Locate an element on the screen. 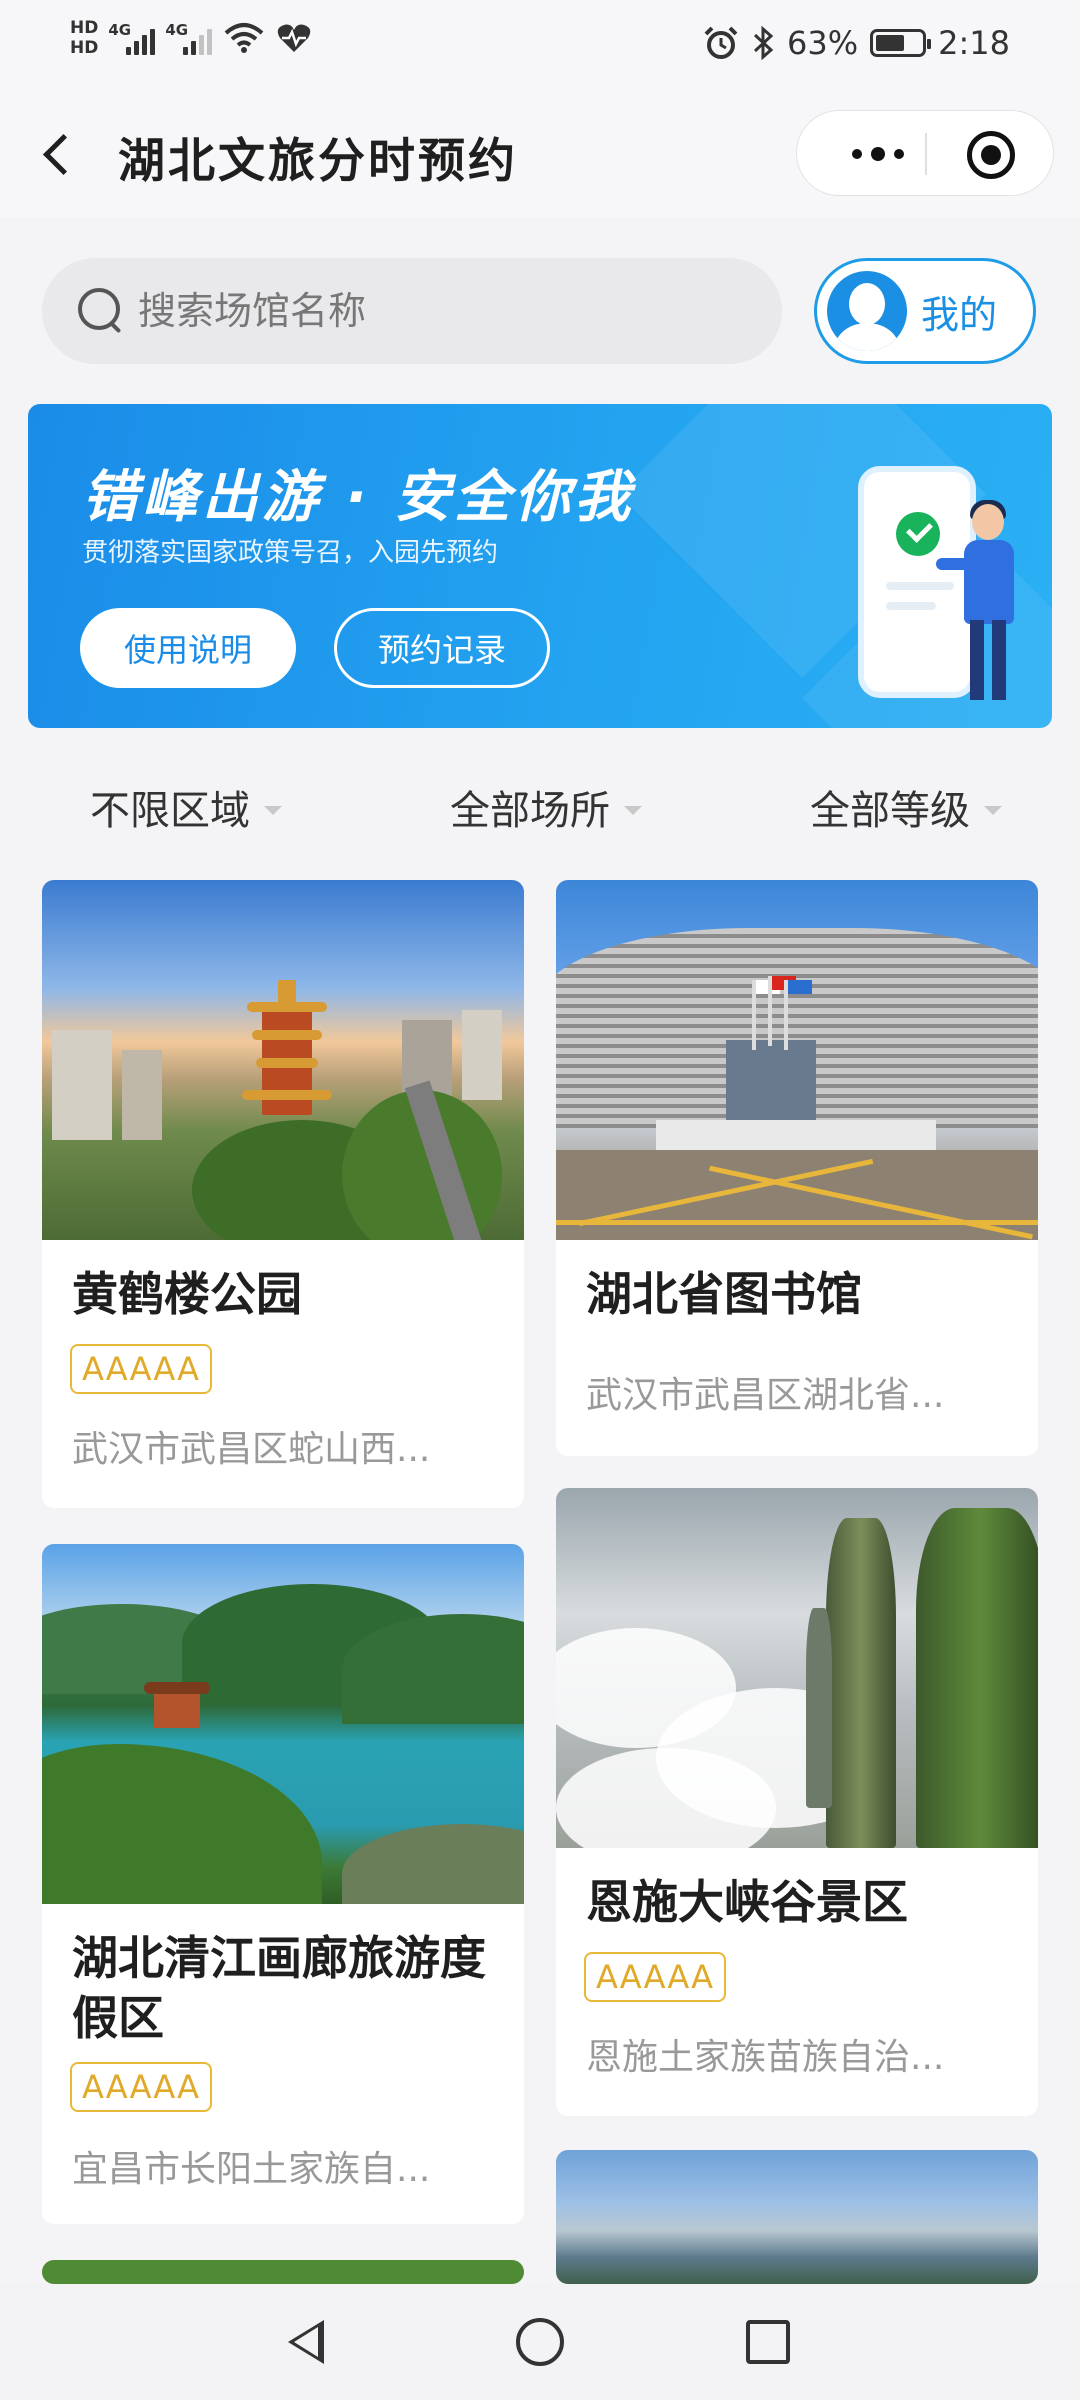  network-type-2: 4G is located at coordinates (177, 30).